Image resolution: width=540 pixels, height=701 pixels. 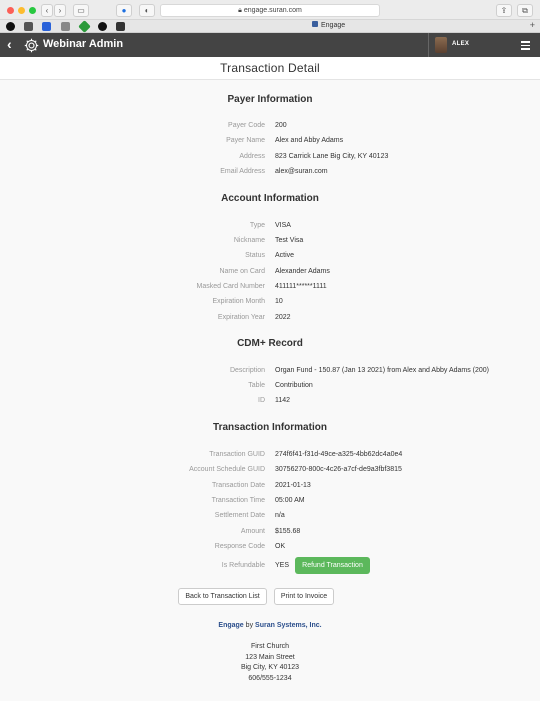 What do you see at coordinates (32, 10) in the screenshot?
I see `zoom-window-button` at bounding box center [32, 10].